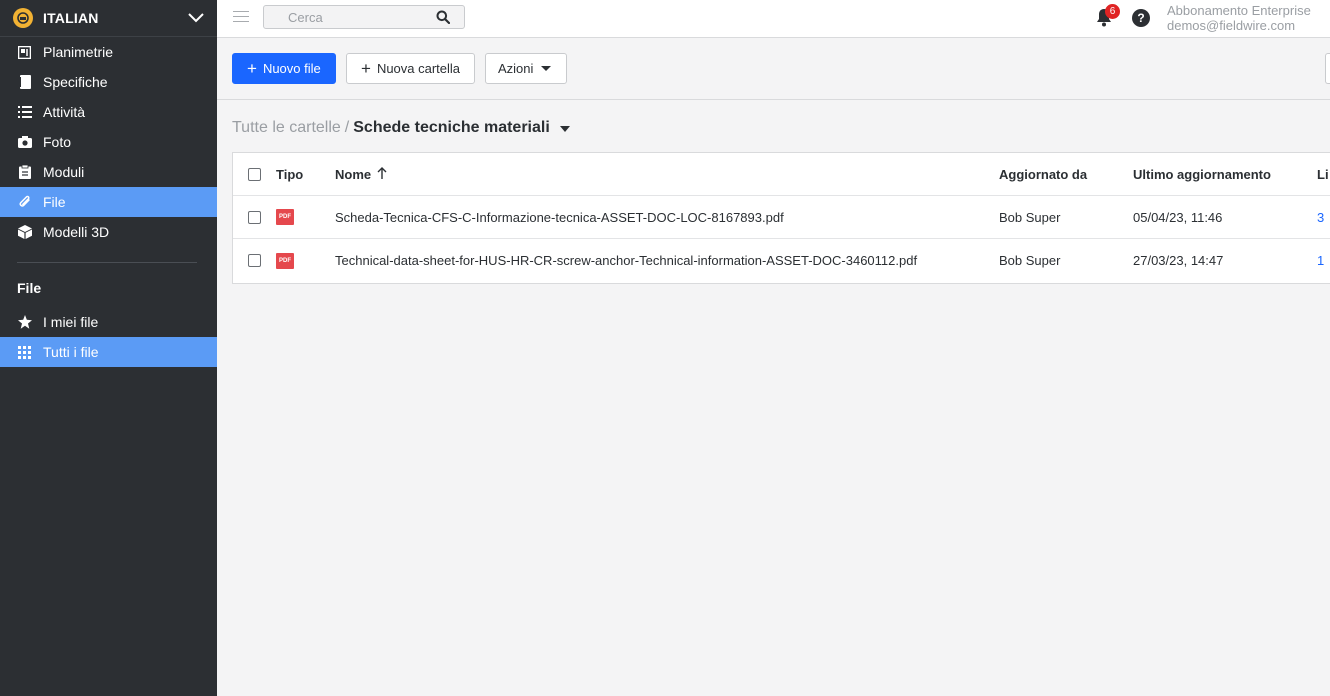 Image resolution: width=1330 pixels, height=696 pixels. I want to click on nav-item-planimetrie: Planimetrie, so click(108, 52).